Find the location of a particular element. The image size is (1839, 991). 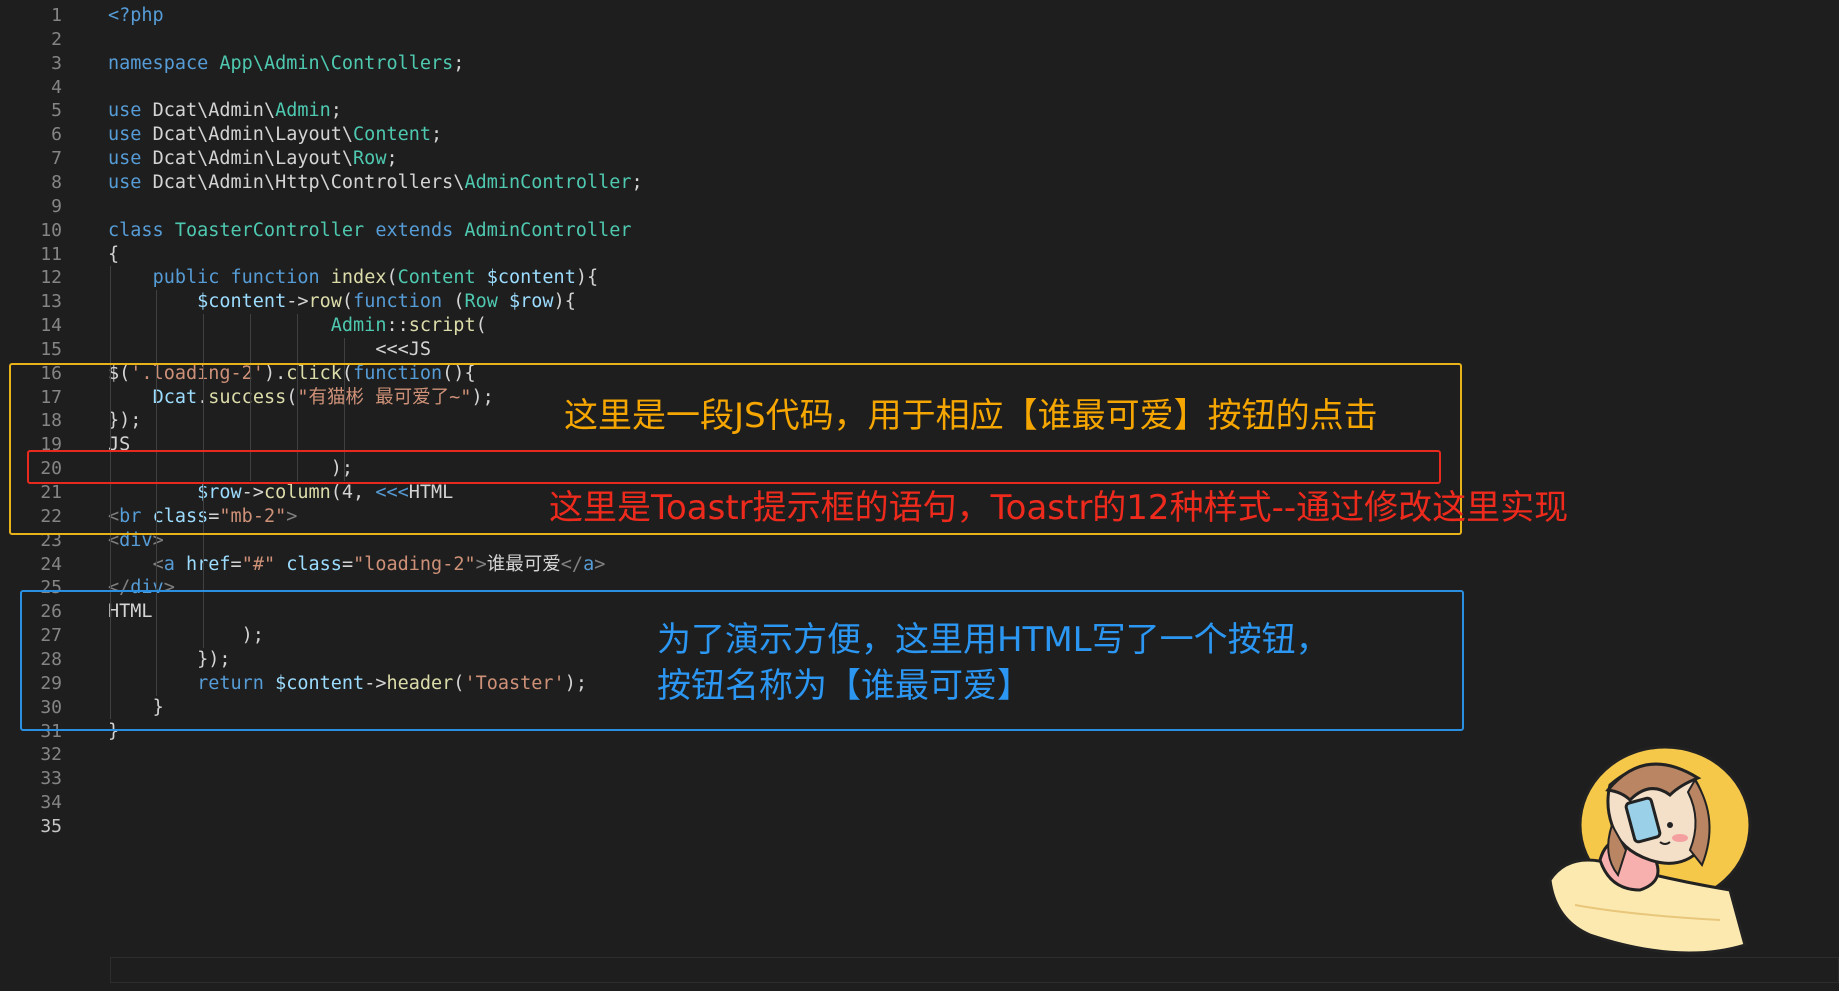

mascot-sticker is located at coordinates (1650, 850).